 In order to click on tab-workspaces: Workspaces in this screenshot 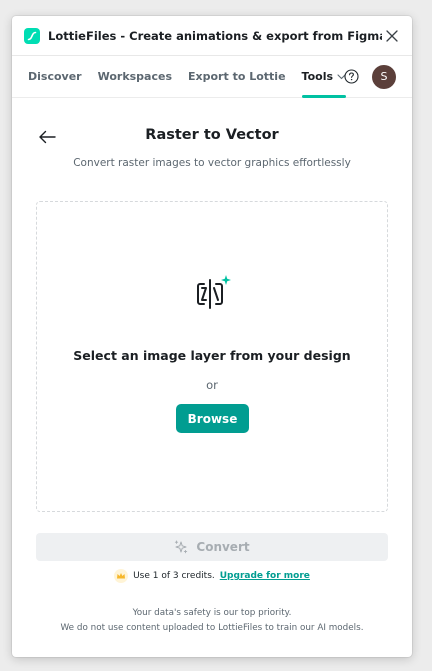, I will do `click(135, 76)`.